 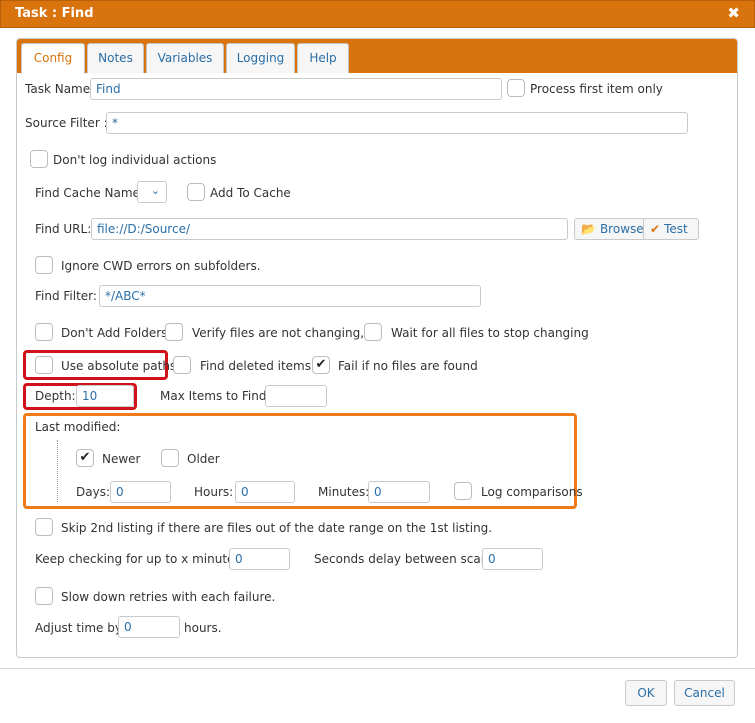 What do you see at coordinates (57, 471) in the screenshot?
I see `group-indent-line` at bounding box center [57, 471].